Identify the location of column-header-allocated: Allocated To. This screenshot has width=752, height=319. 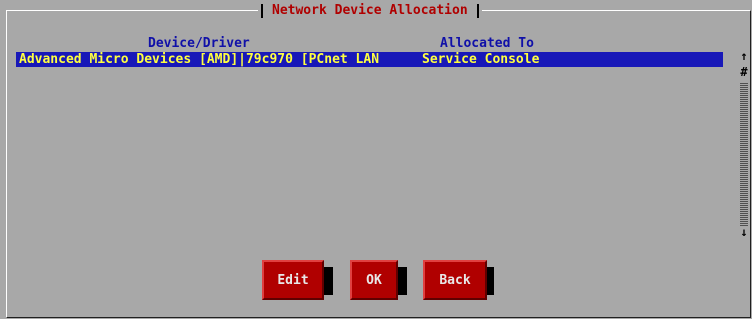
(487, 43).